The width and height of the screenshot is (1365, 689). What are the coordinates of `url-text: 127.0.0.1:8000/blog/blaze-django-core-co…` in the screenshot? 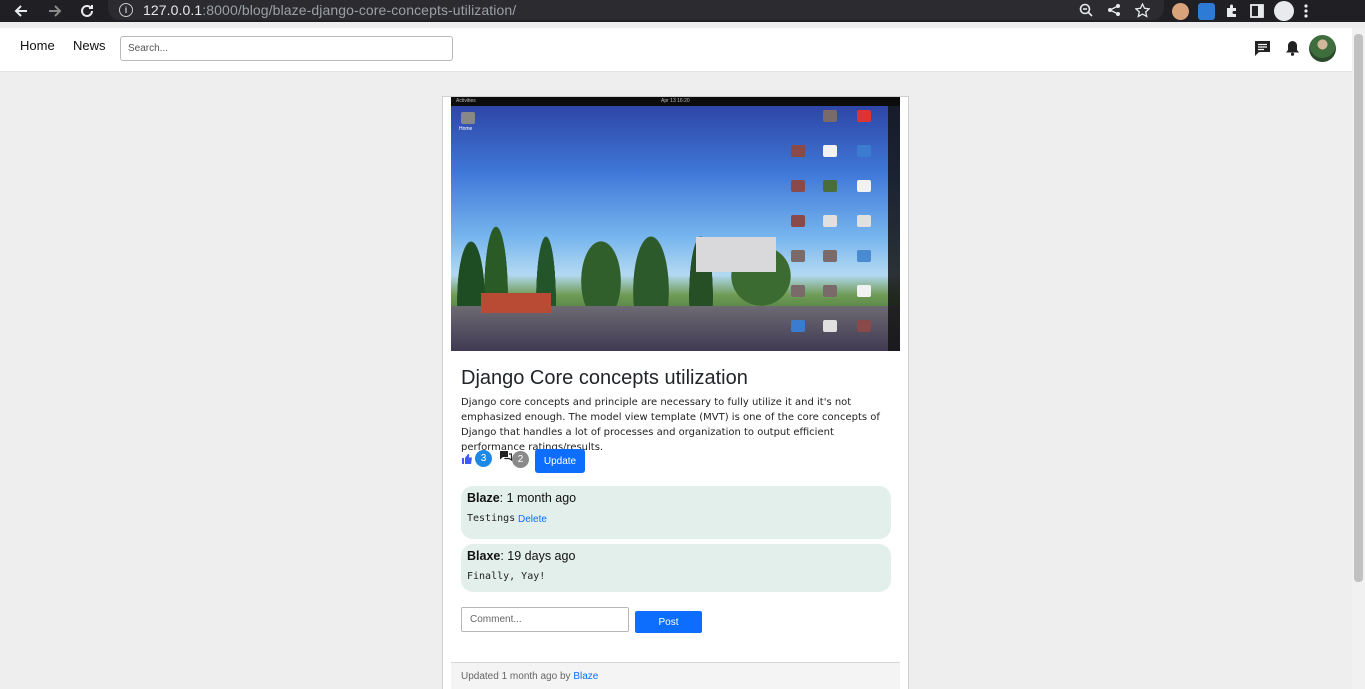 It's located at (330, 10).